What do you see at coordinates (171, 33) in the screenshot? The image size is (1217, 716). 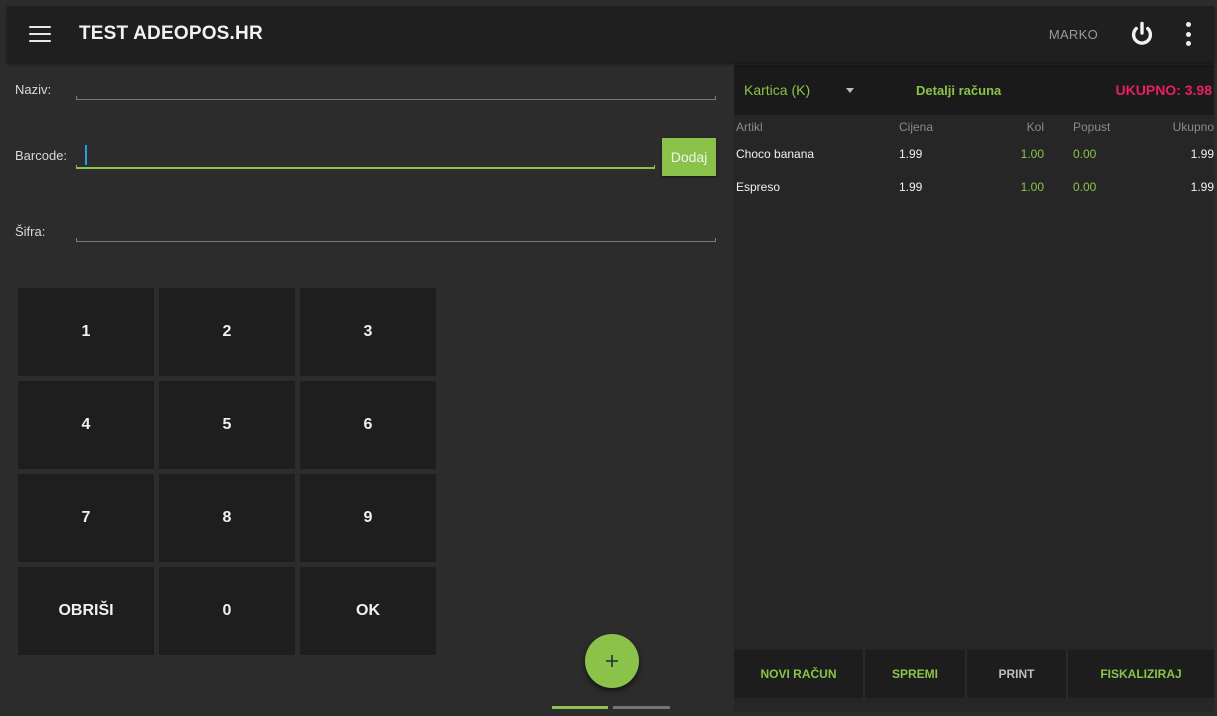 I see `app-title: TEST ADEOPOS.HR` at bounding box center [171, 33].